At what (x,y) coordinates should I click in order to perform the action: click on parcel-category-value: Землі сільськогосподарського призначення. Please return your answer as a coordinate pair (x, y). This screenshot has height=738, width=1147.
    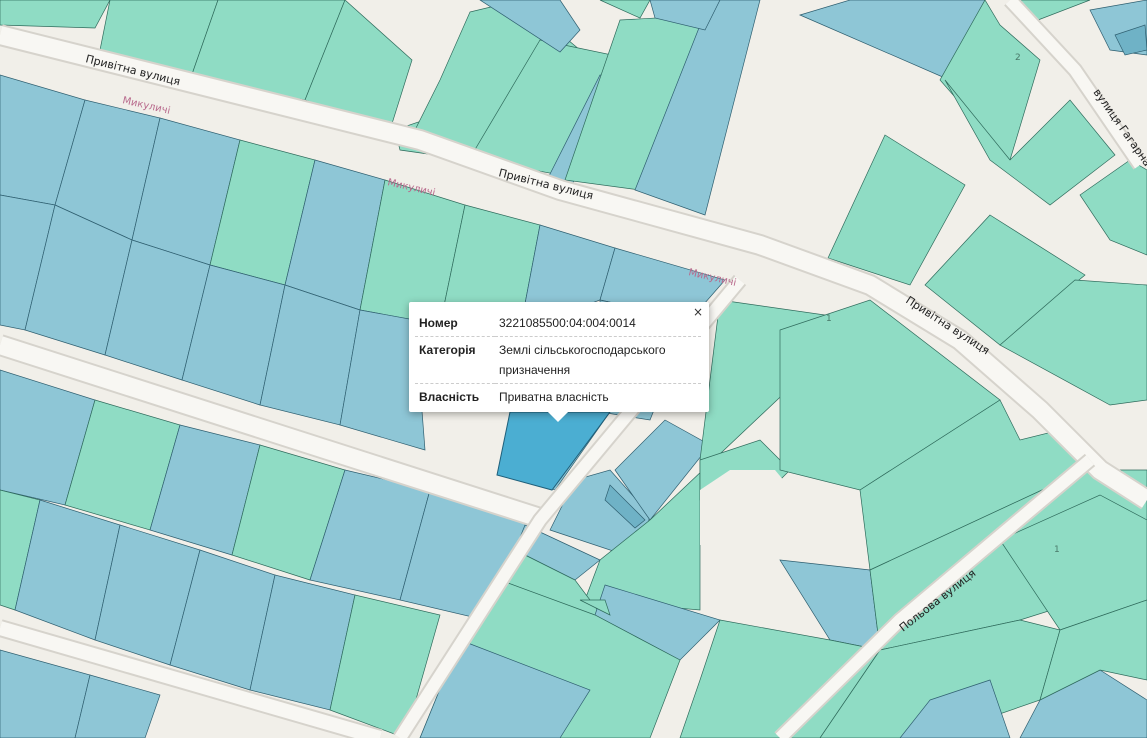
    Looking at the image, I should click on (598, 360).